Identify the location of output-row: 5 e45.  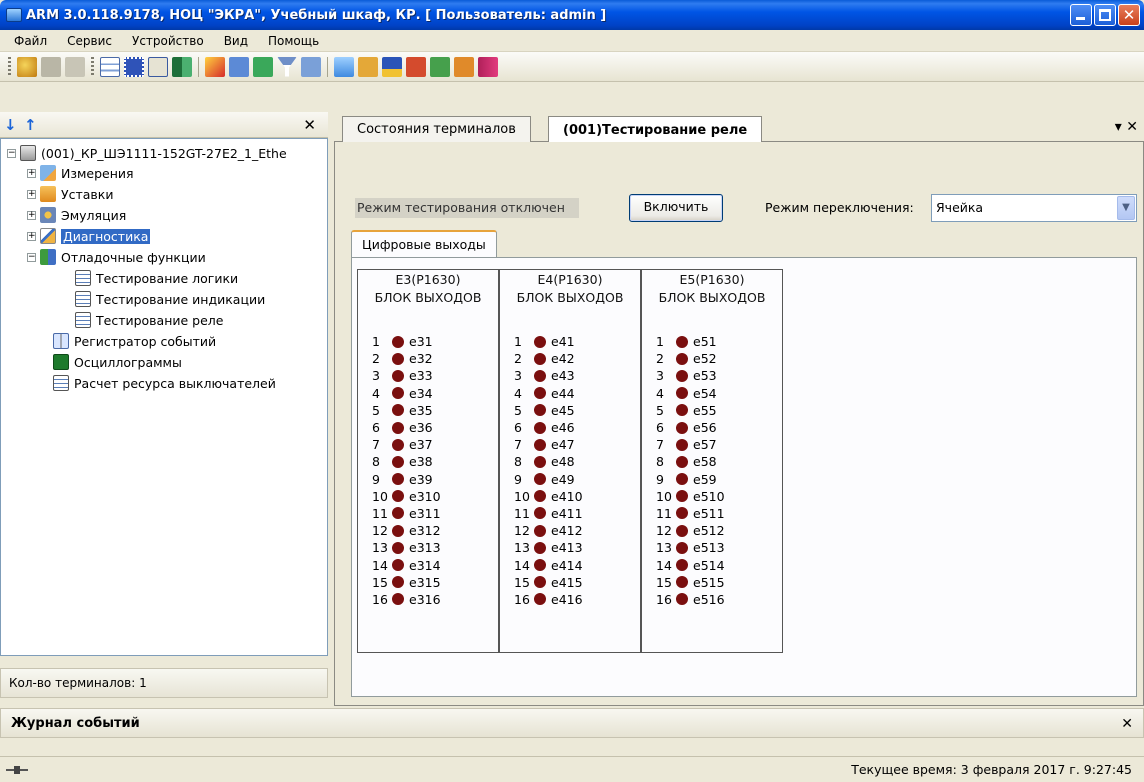
(548, 410).